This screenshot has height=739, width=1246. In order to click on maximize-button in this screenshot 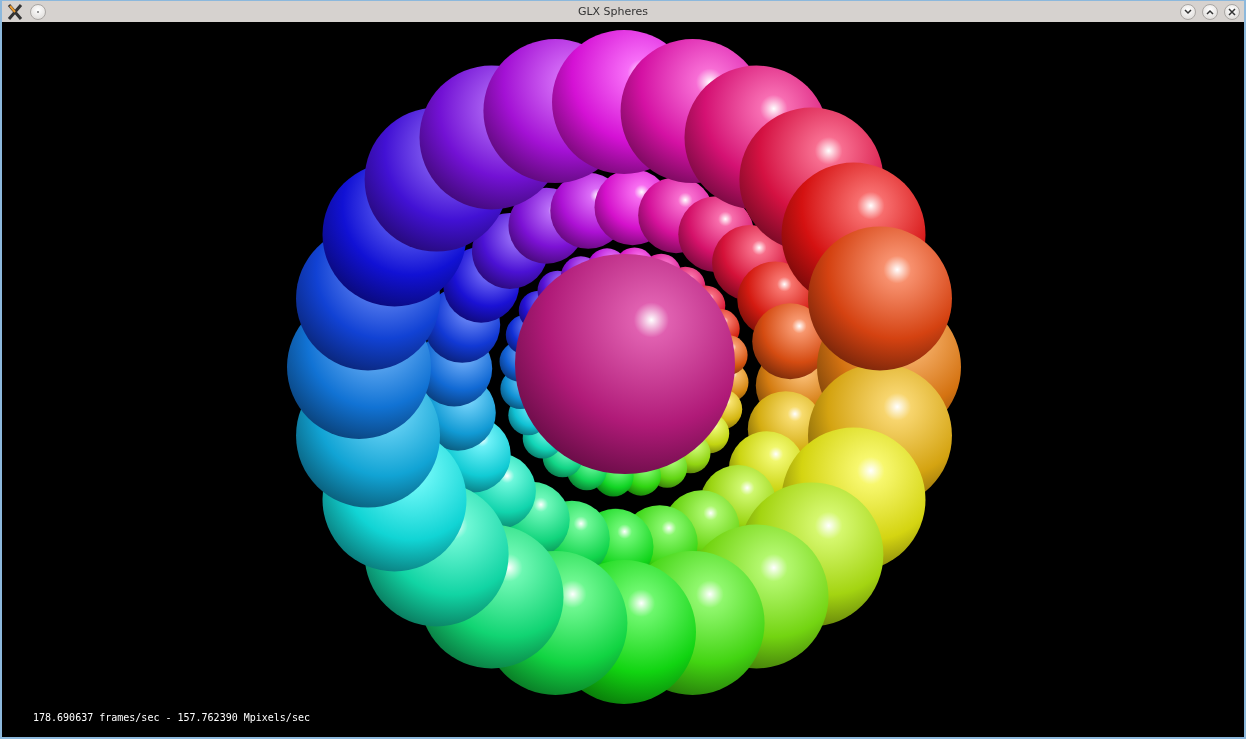, I will do `click(1210, 11)`.